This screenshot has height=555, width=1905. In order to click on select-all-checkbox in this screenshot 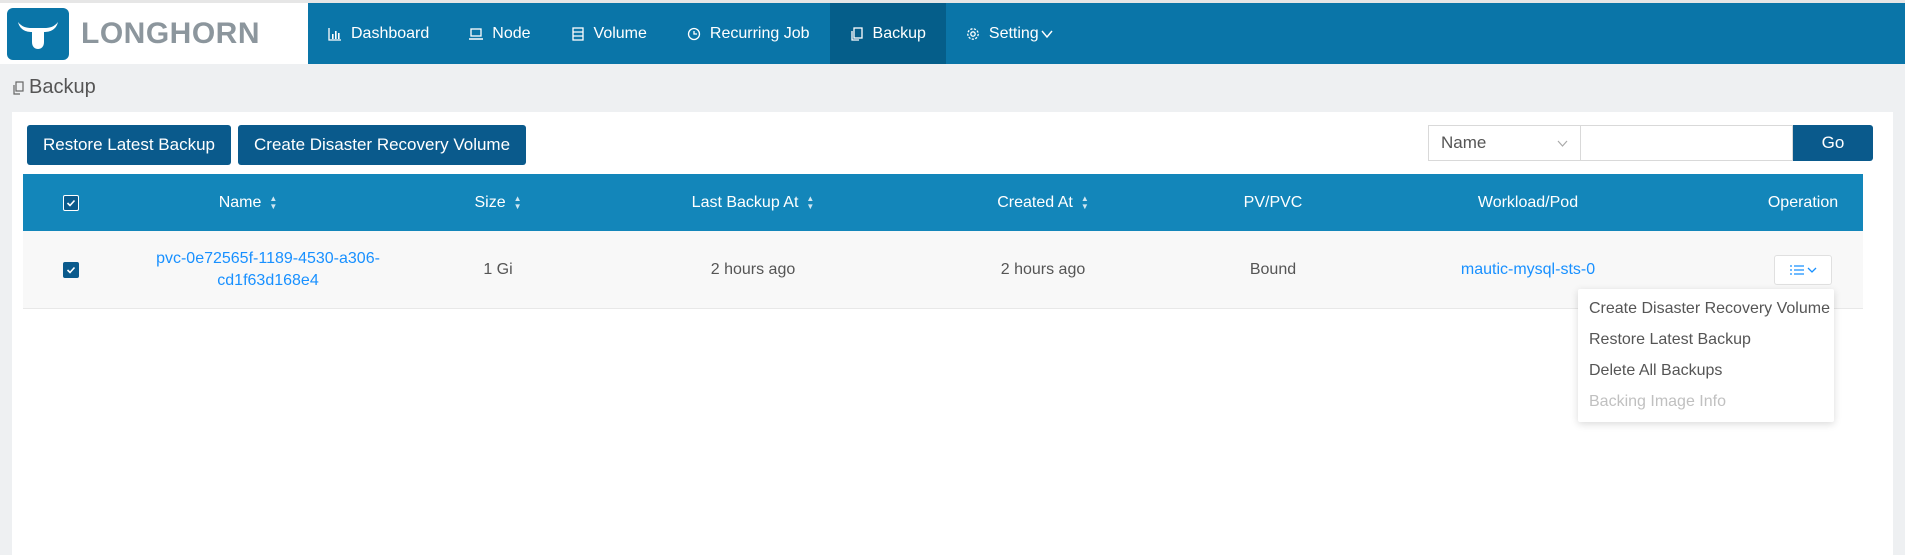, I will do `click(71, 202)`.